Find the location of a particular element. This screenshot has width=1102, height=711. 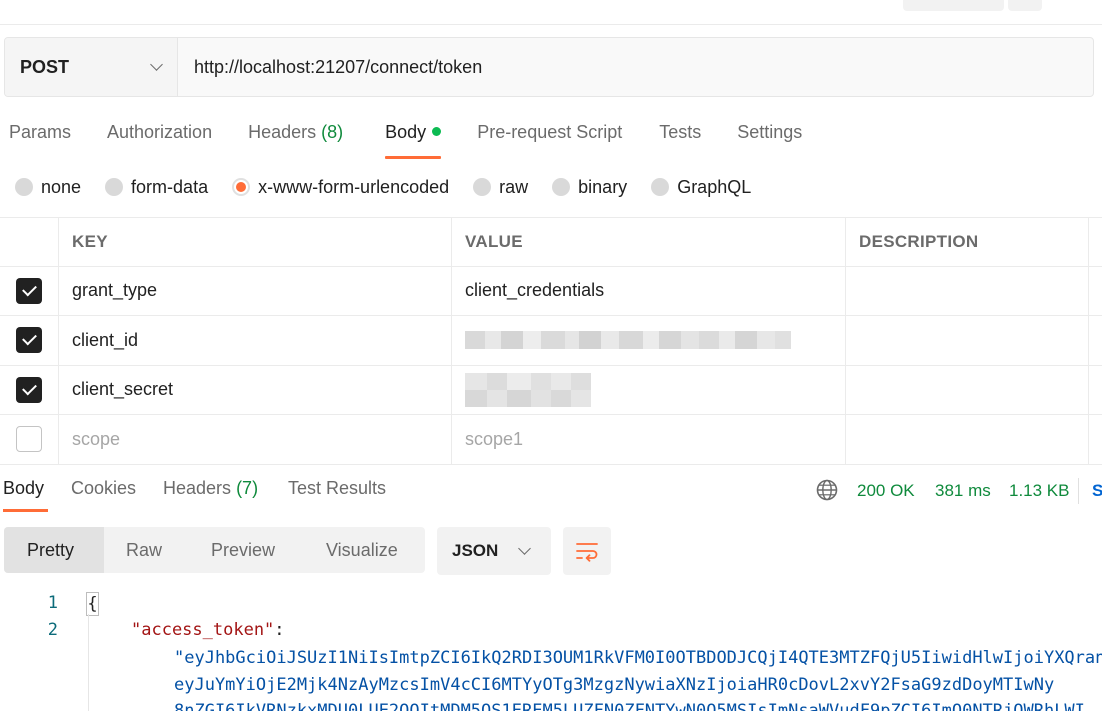

value-input: scope1 is located at coordinates (649, 439).